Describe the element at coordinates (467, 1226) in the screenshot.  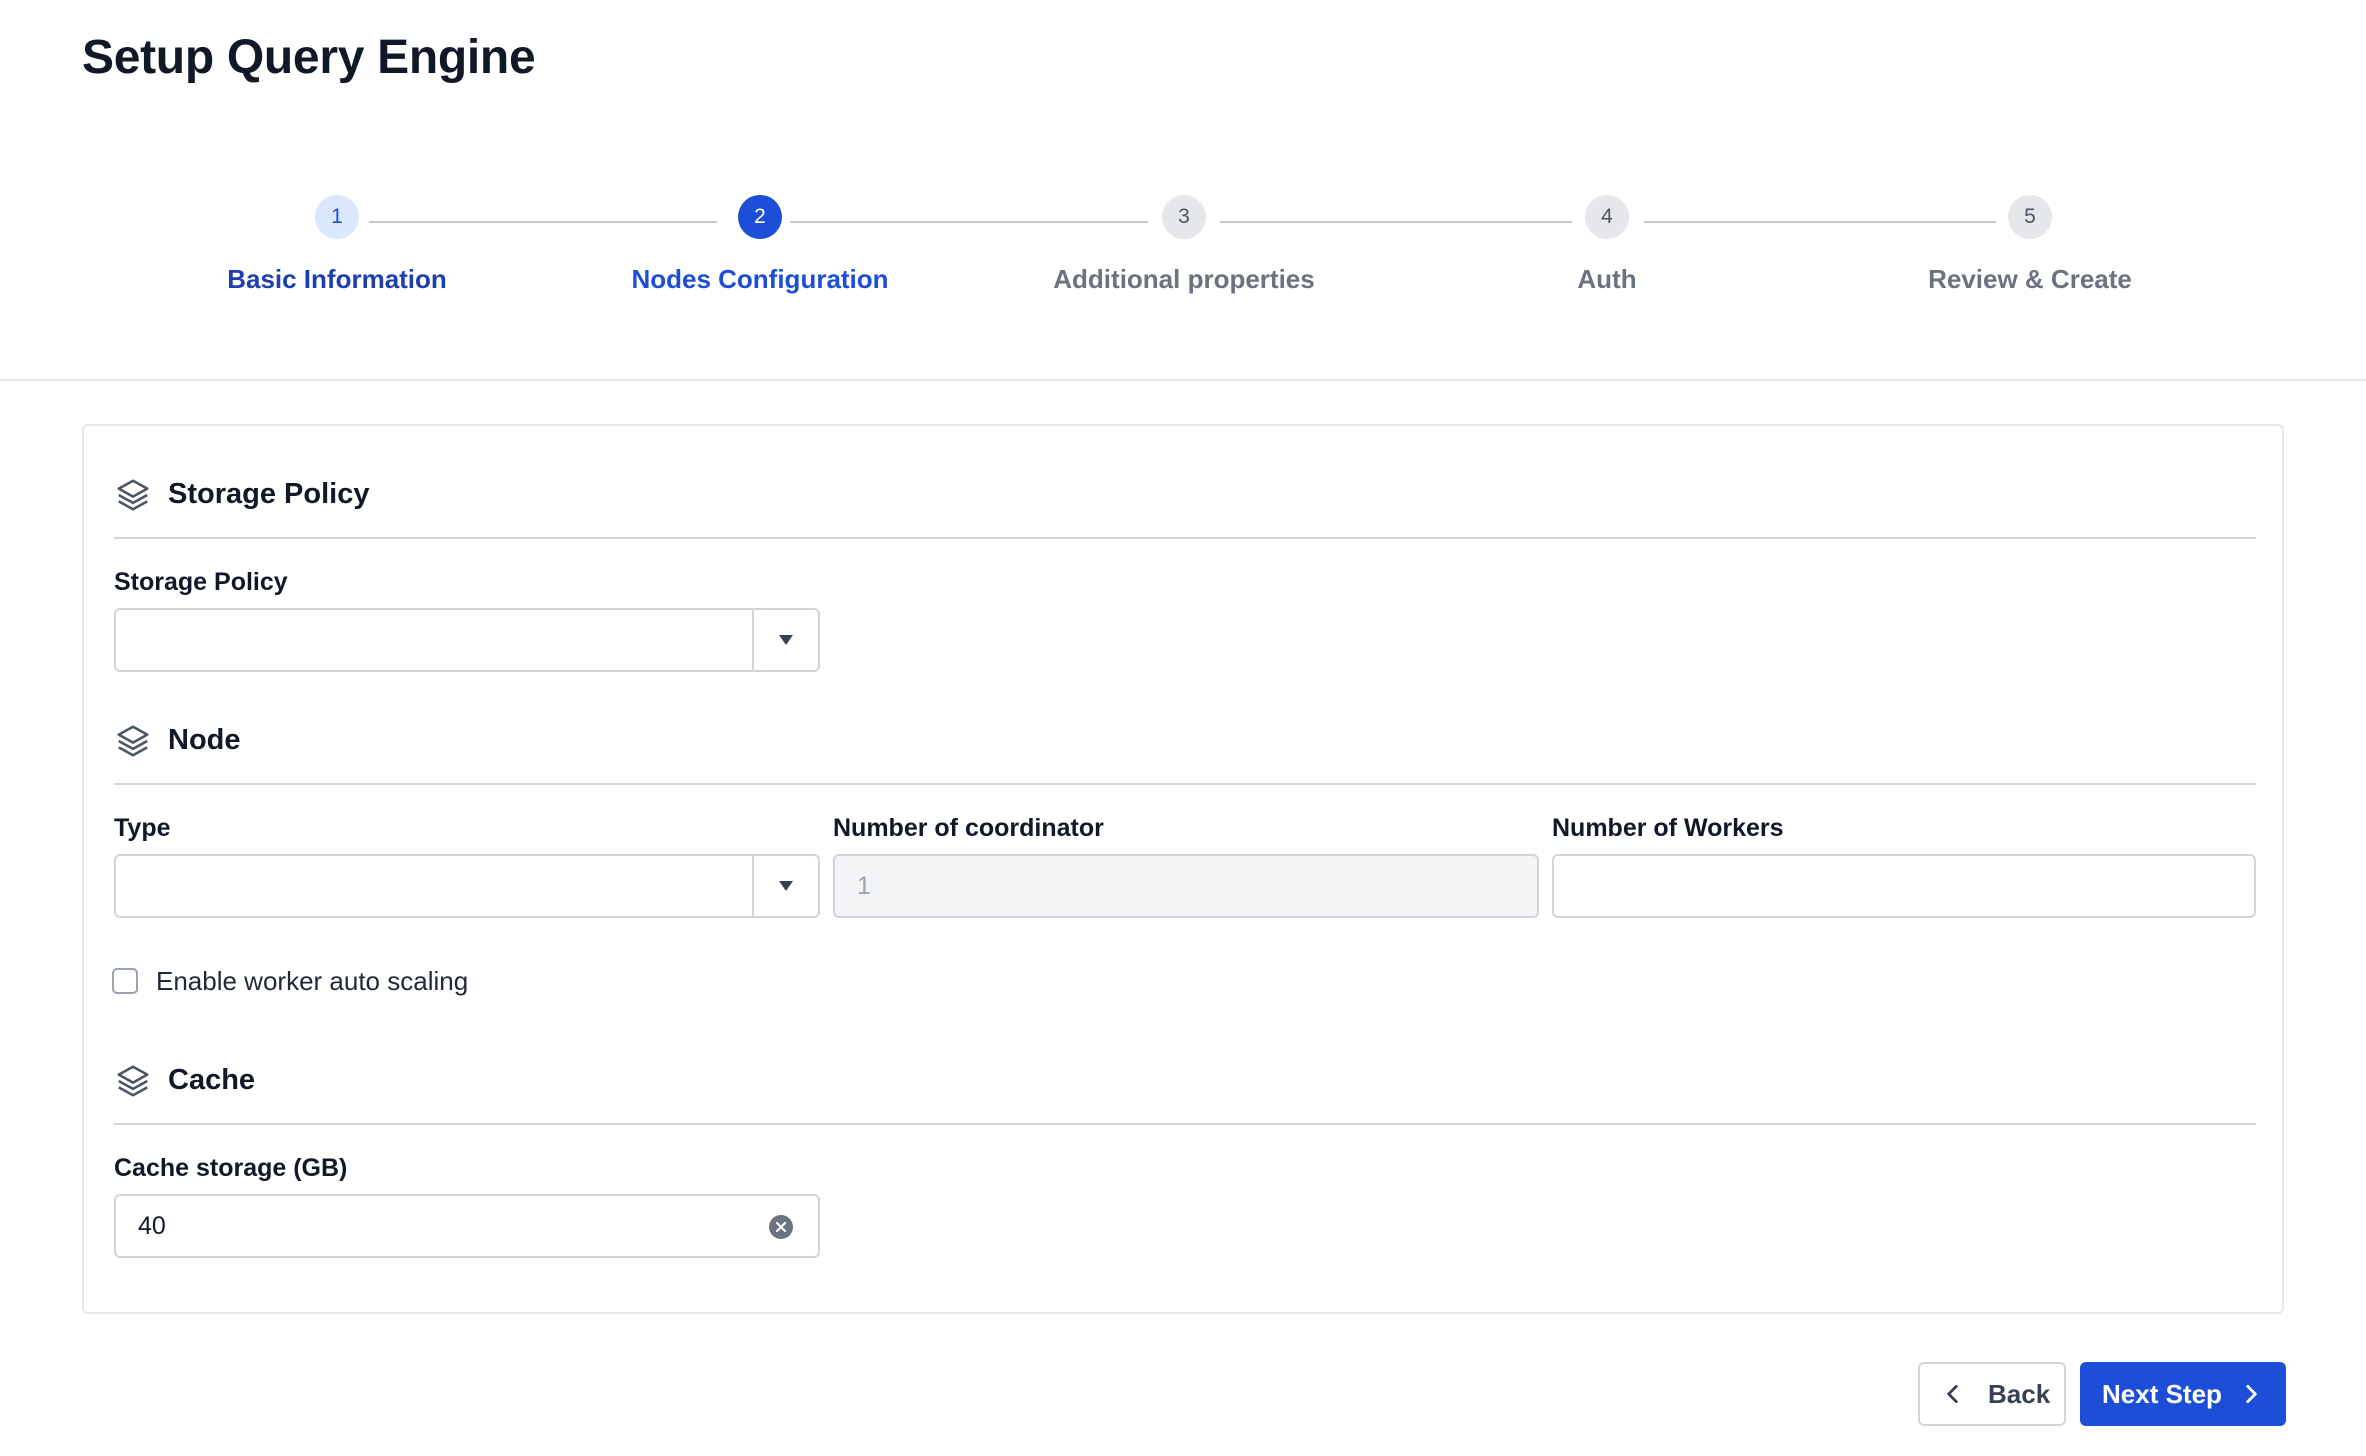
I see `cache-storage-input: 40` at that location.